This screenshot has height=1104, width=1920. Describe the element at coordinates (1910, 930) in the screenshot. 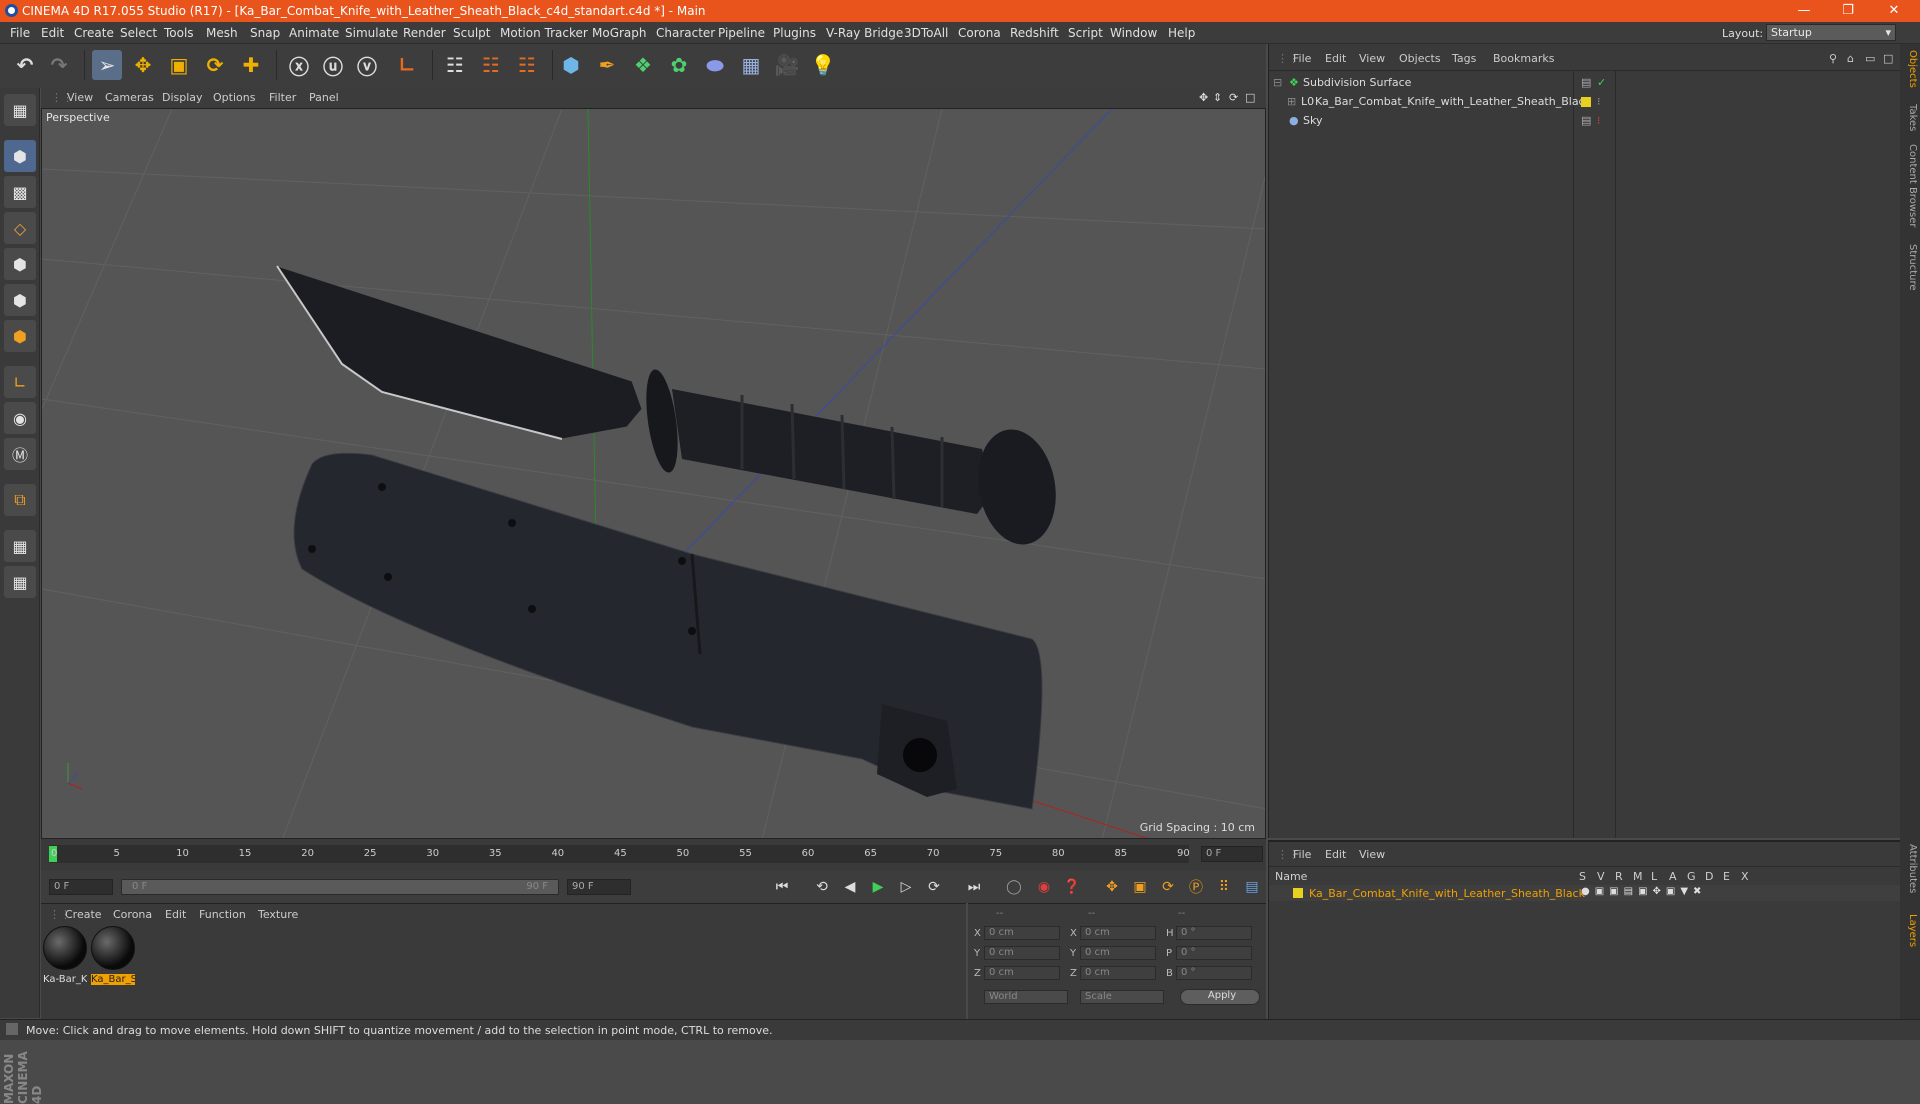

I see `tab-layers: Layers` at that location.